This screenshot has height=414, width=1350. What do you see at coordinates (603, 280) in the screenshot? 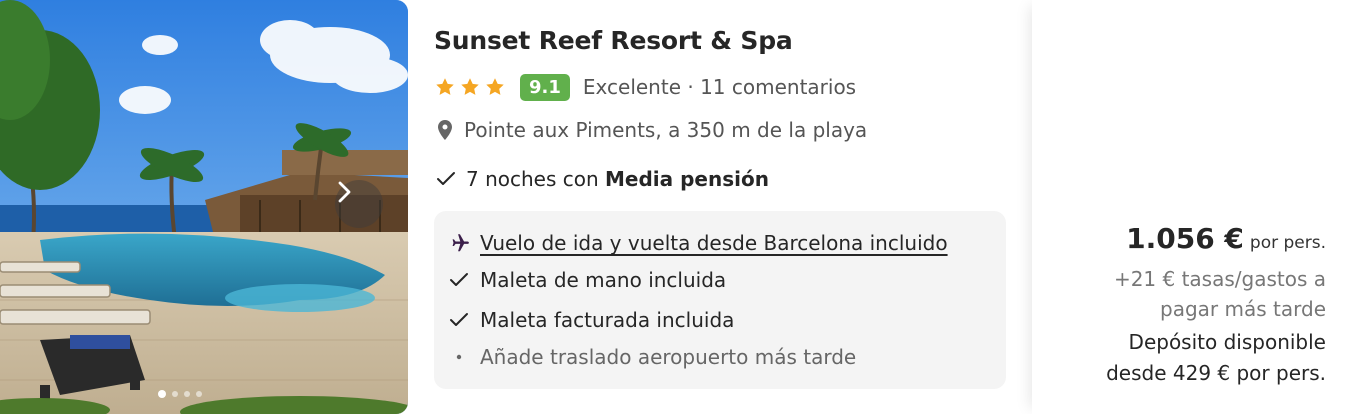
I see `feature-text: Maleta de mano incluida` at bounding box center [603, 280].